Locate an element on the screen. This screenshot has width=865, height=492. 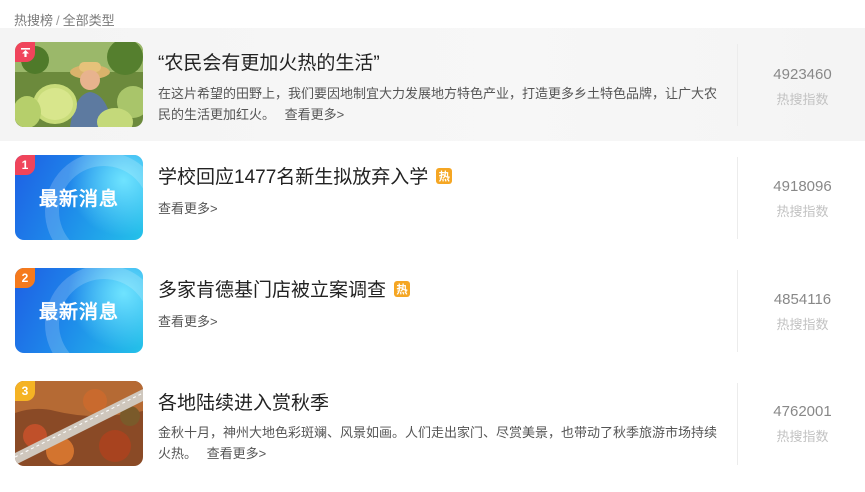
hot-index-value: 4923460 is located at coordinates (802, 74).